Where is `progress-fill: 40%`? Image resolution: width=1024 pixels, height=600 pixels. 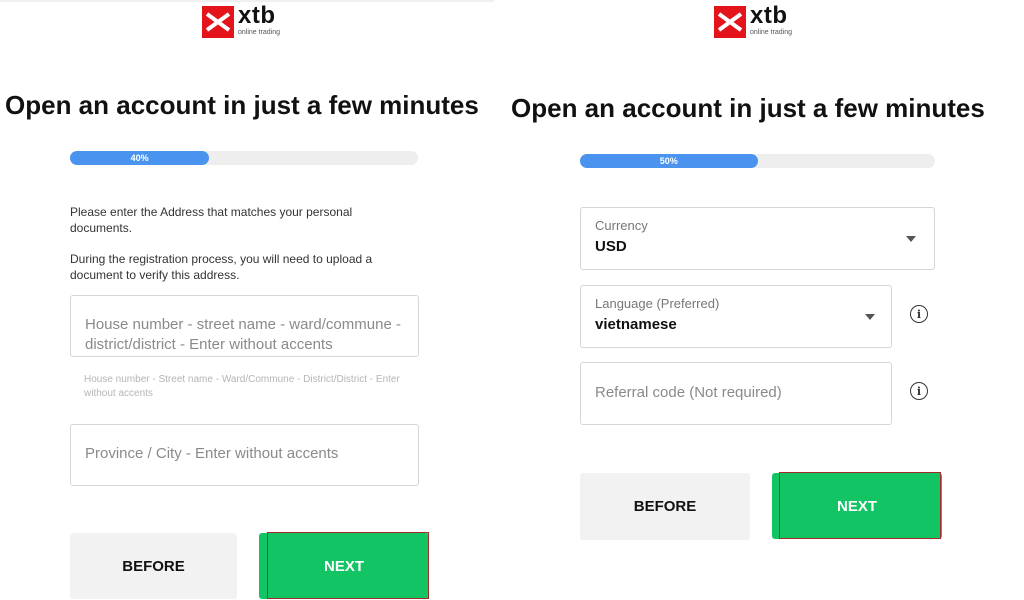 progress-fill: 40% is located at coordinates (140, 158).